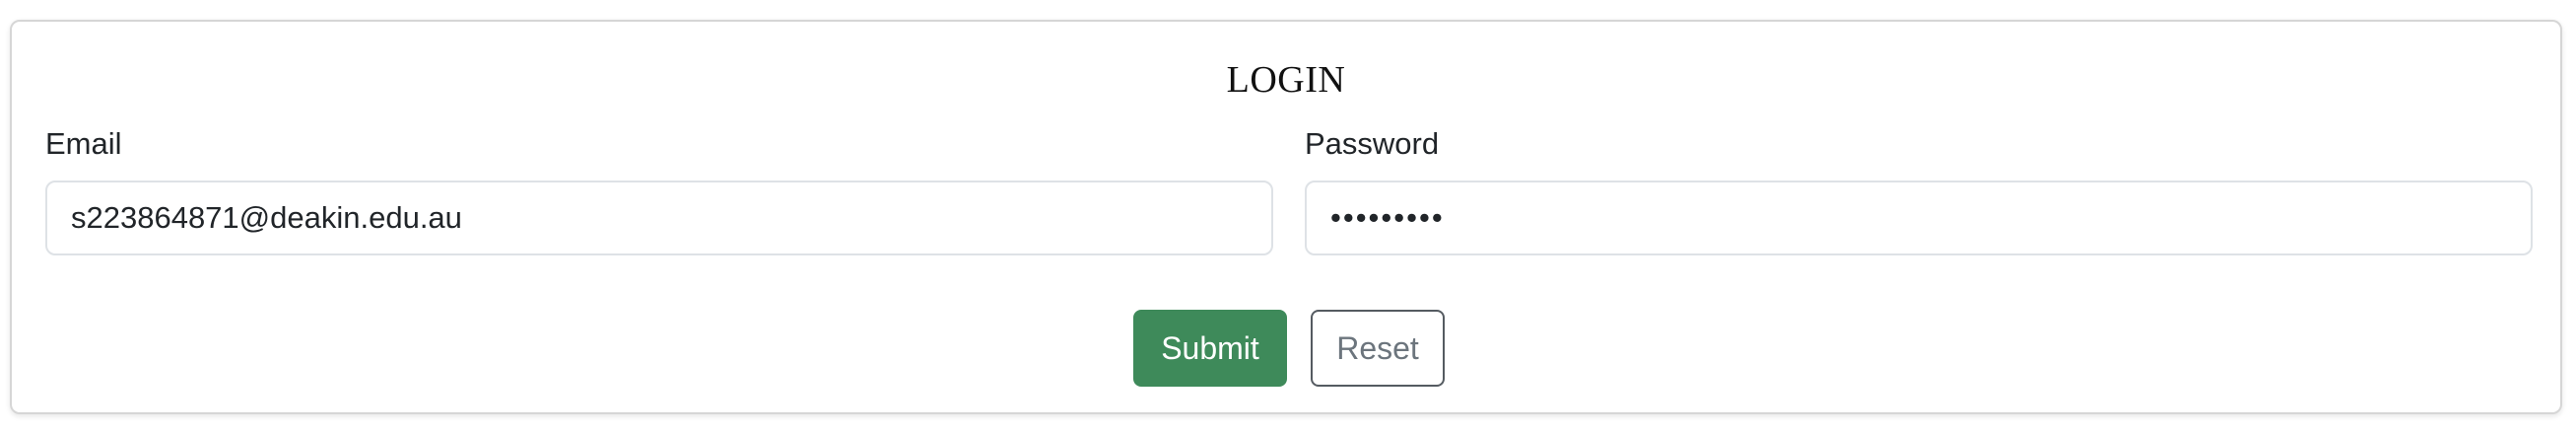 Image resolution: width=2576 pixels, height=434 pixels. What do you see at coordinates (1372, 143) in the screenshot?
I see `password-label: Password` at bounding box center [1372, 143].